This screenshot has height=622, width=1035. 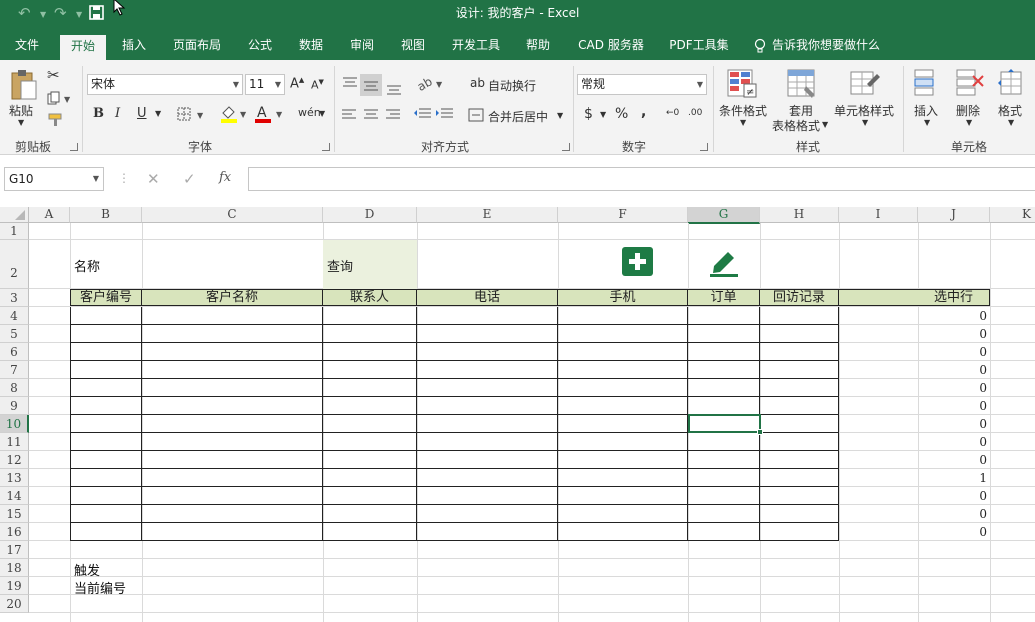 What do you see at coordinates (864, 110) in the screenshot?
I see `cell-styles-button: 单元格样式` at bounding box center [864, 110].